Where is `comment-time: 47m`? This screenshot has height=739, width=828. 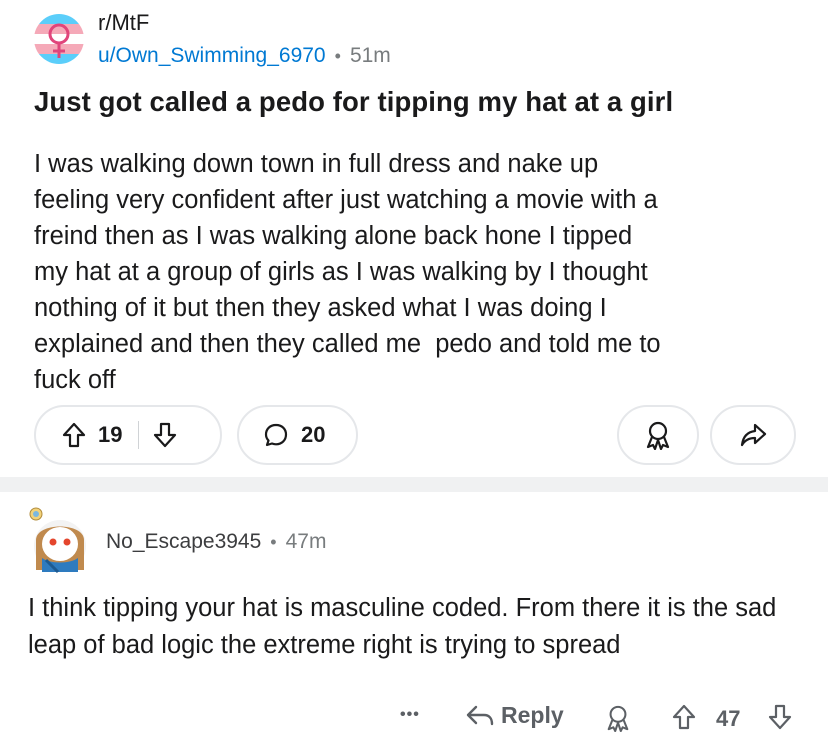 comment-time: 47m is located at coordinates (306, 541).